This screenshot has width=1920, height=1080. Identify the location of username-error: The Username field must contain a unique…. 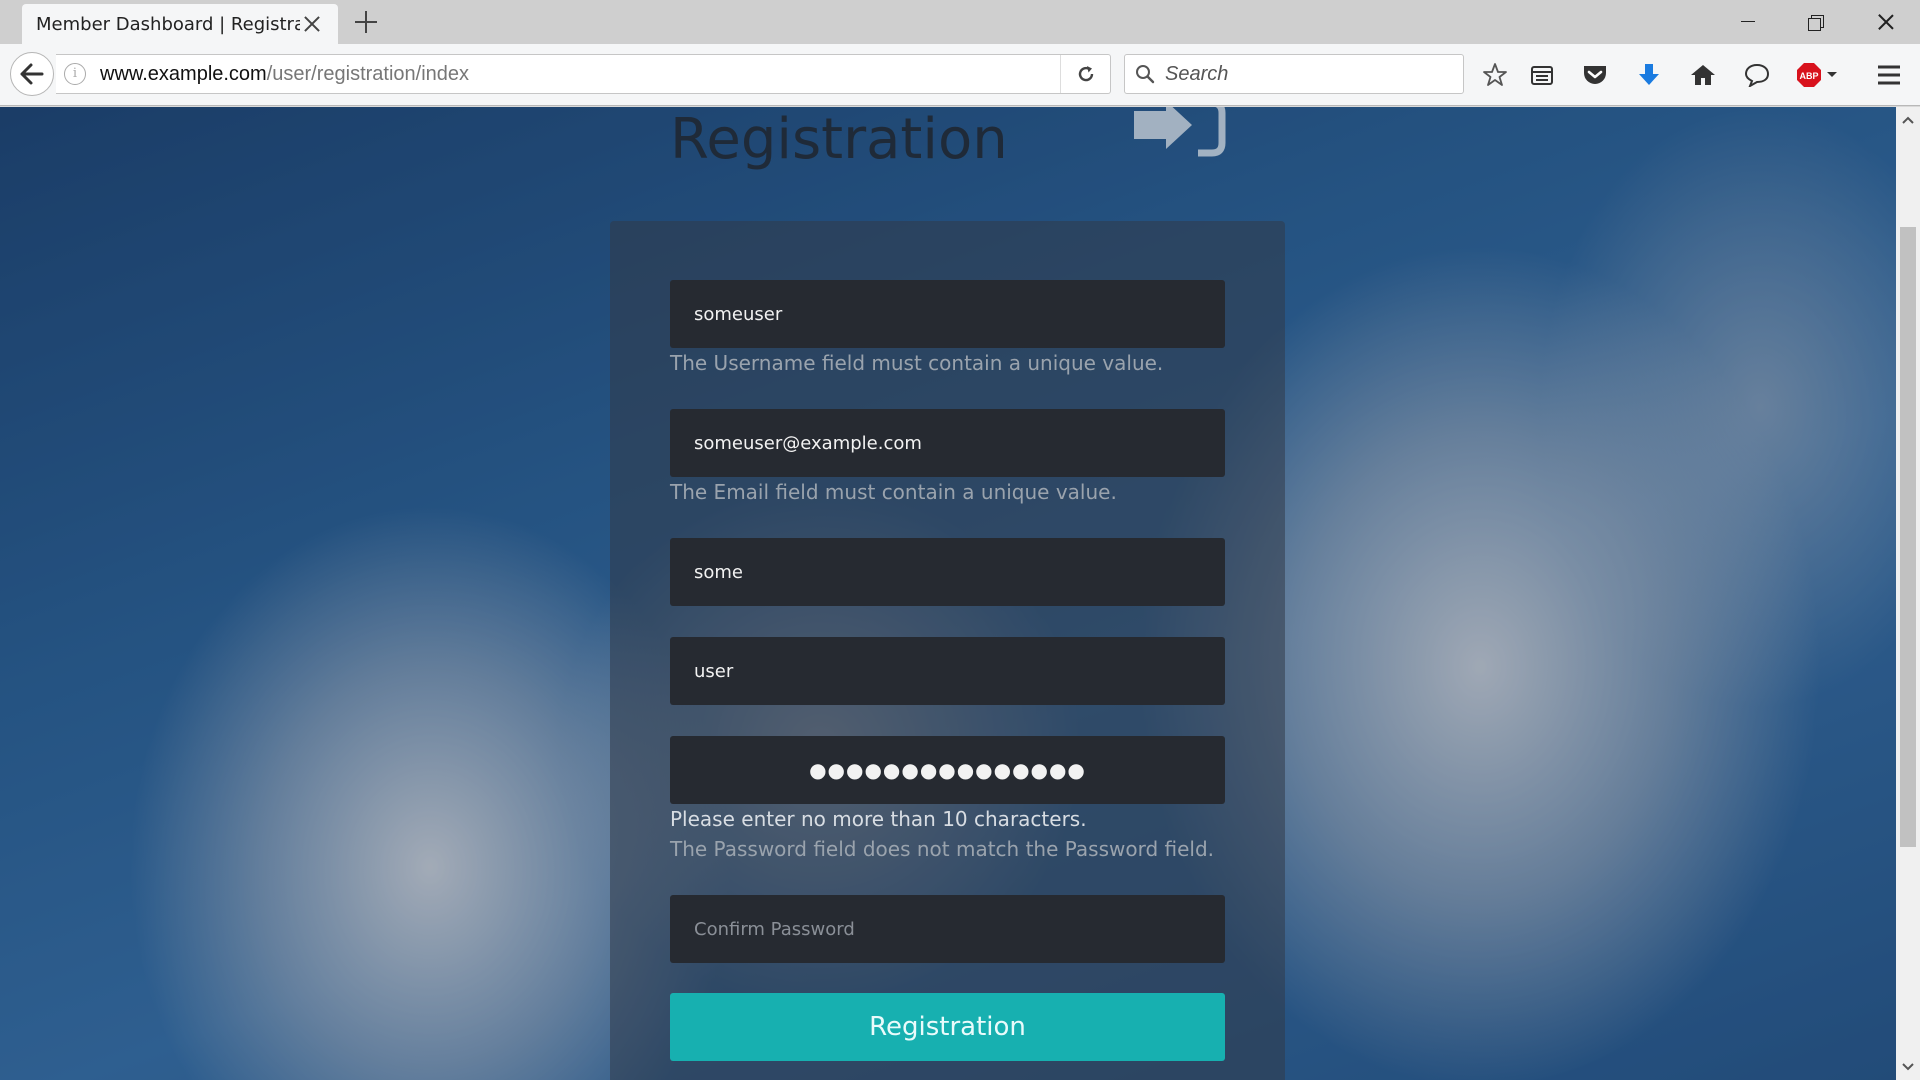
(917, 363).